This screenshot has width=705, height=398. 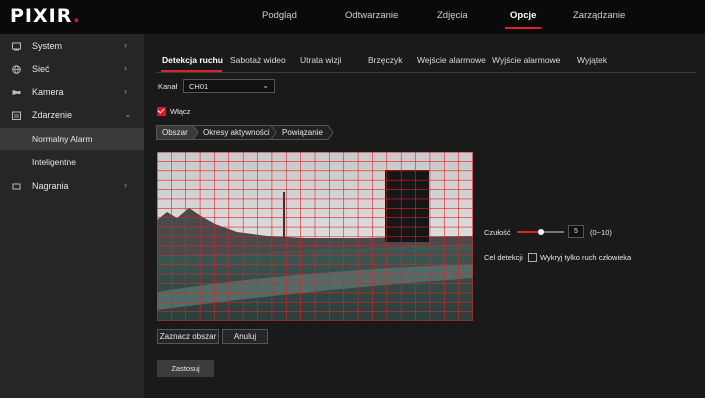 I want to click on sensitivity-label: Czułość, so click(x=497, y=232).